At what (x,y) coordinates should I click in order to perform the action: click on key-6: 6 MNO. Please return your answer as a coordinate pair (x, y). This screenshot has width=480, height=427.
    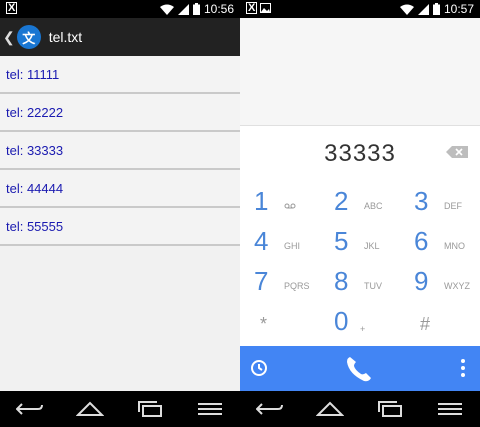
    Looking at the image, I should click on (440, 244).